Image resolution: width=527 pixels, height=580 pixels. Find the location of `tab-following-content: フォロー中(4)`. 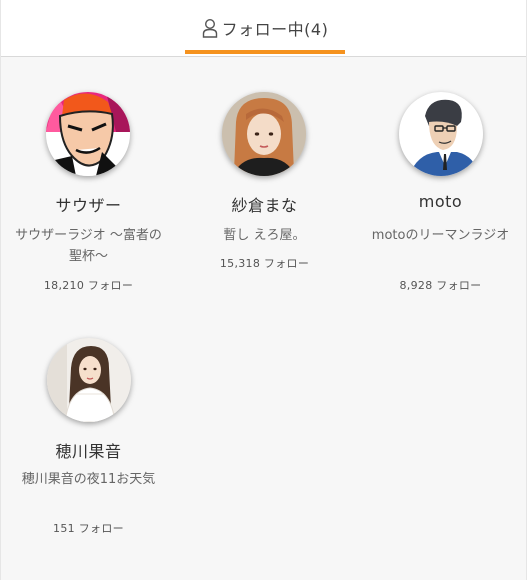

tab-following-content: フォロー中(4) is located at coordinates (265, 28).